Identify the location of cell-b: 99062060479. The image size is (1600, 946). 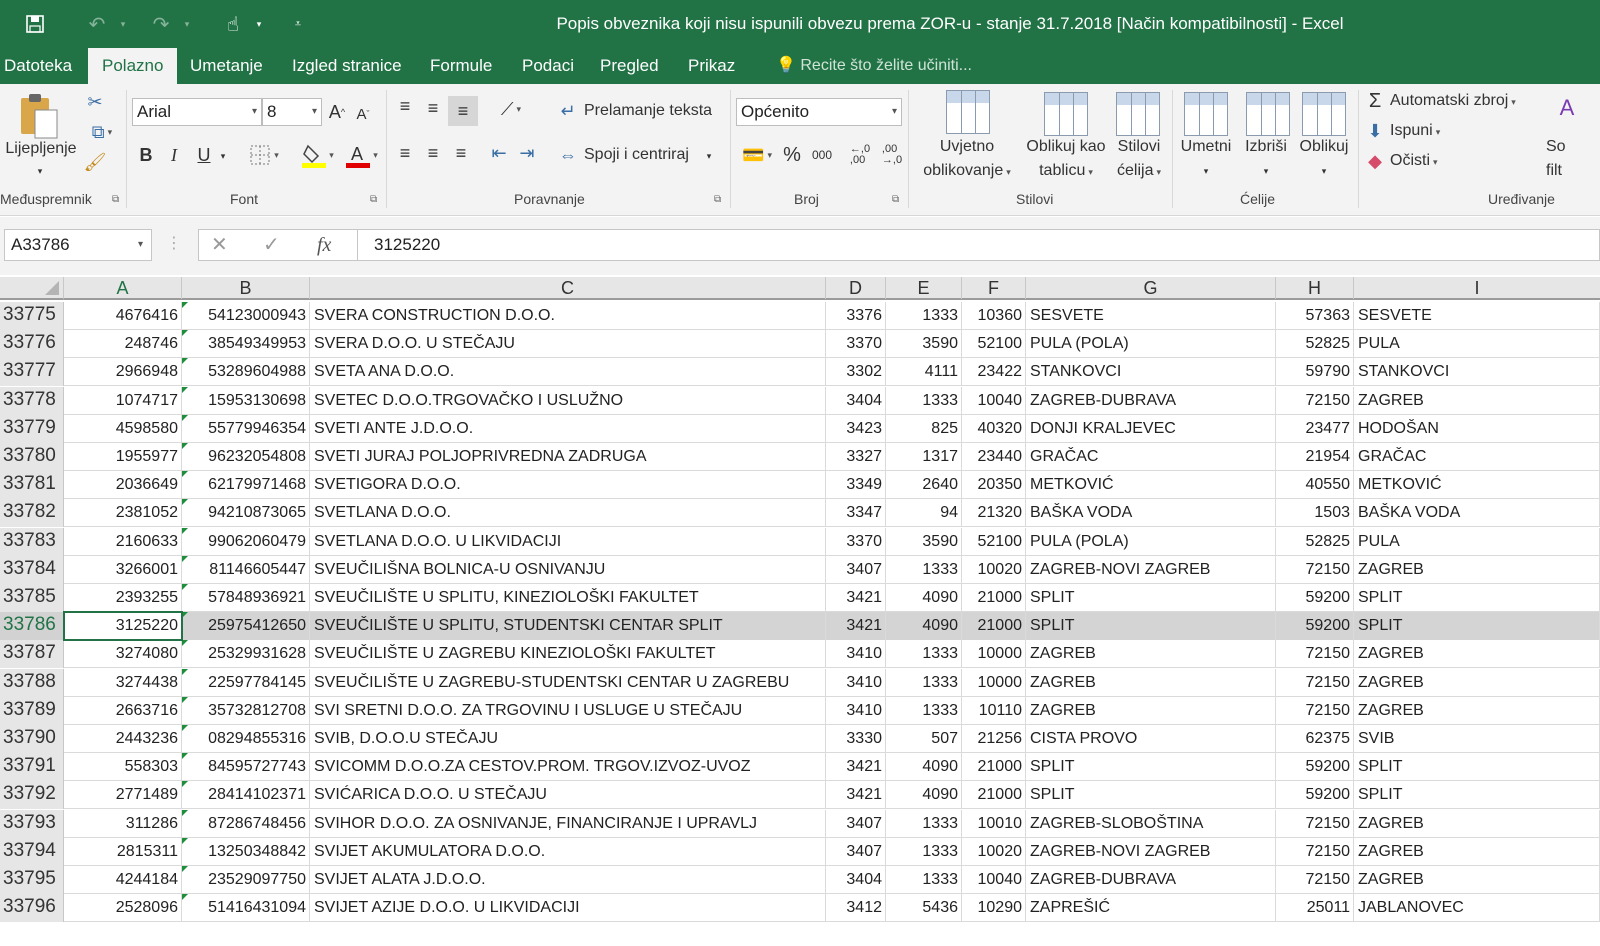
(246, 542).